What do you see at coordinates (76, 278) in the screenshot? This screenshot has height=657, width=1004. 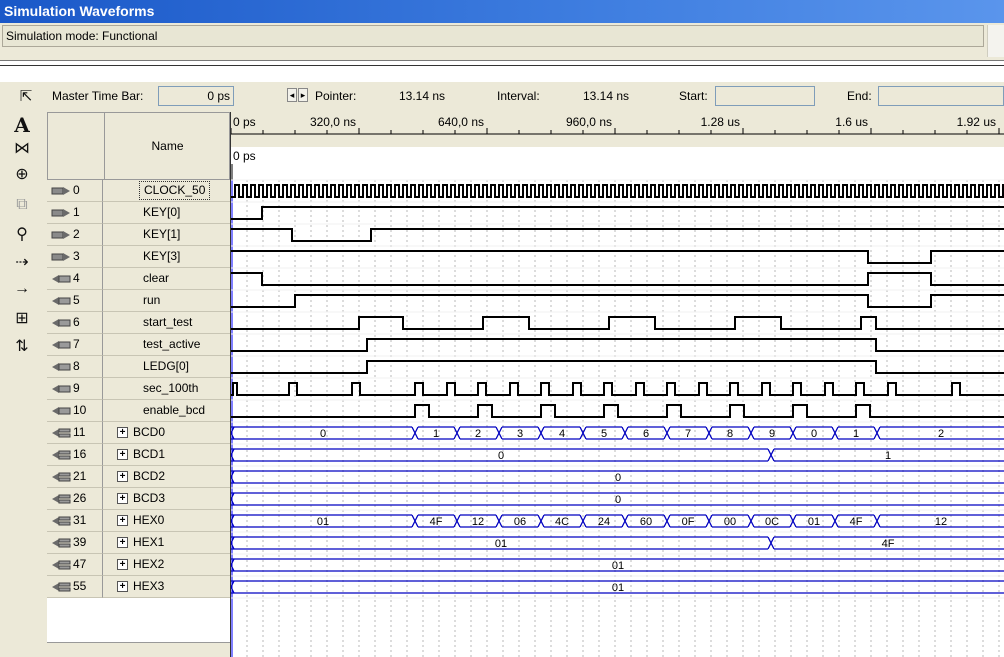 I see `signal-index-value: 4` at bounding box center [76, 278].